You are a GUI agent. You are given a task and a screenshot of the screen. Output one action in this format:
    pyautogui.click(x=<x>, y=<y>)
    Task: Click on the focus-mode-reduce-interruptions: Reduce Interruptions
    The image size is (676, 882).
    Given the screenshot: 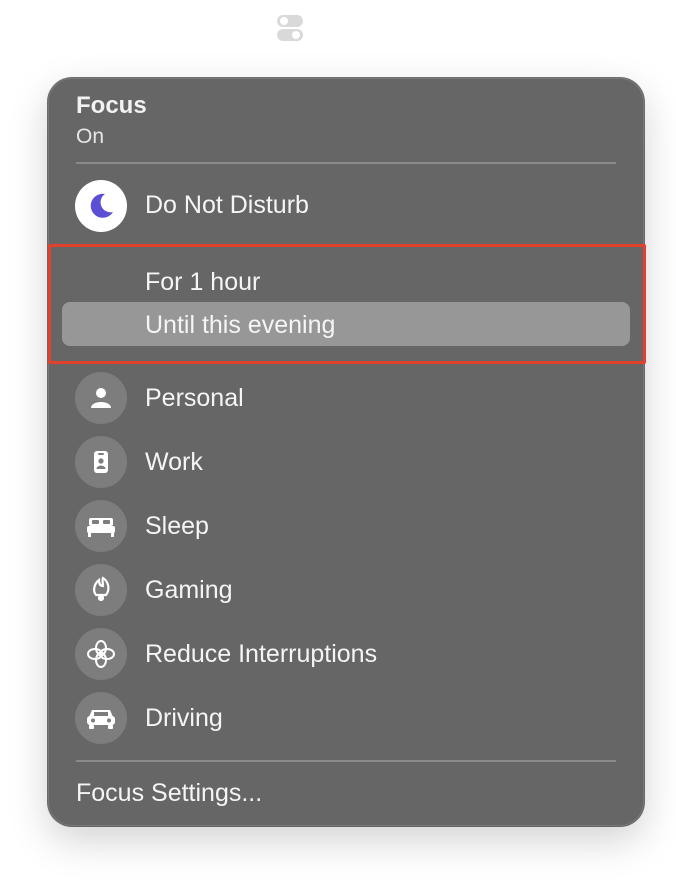 What is the action you would take?
    pyautogui.click(x=346, y=656)
    